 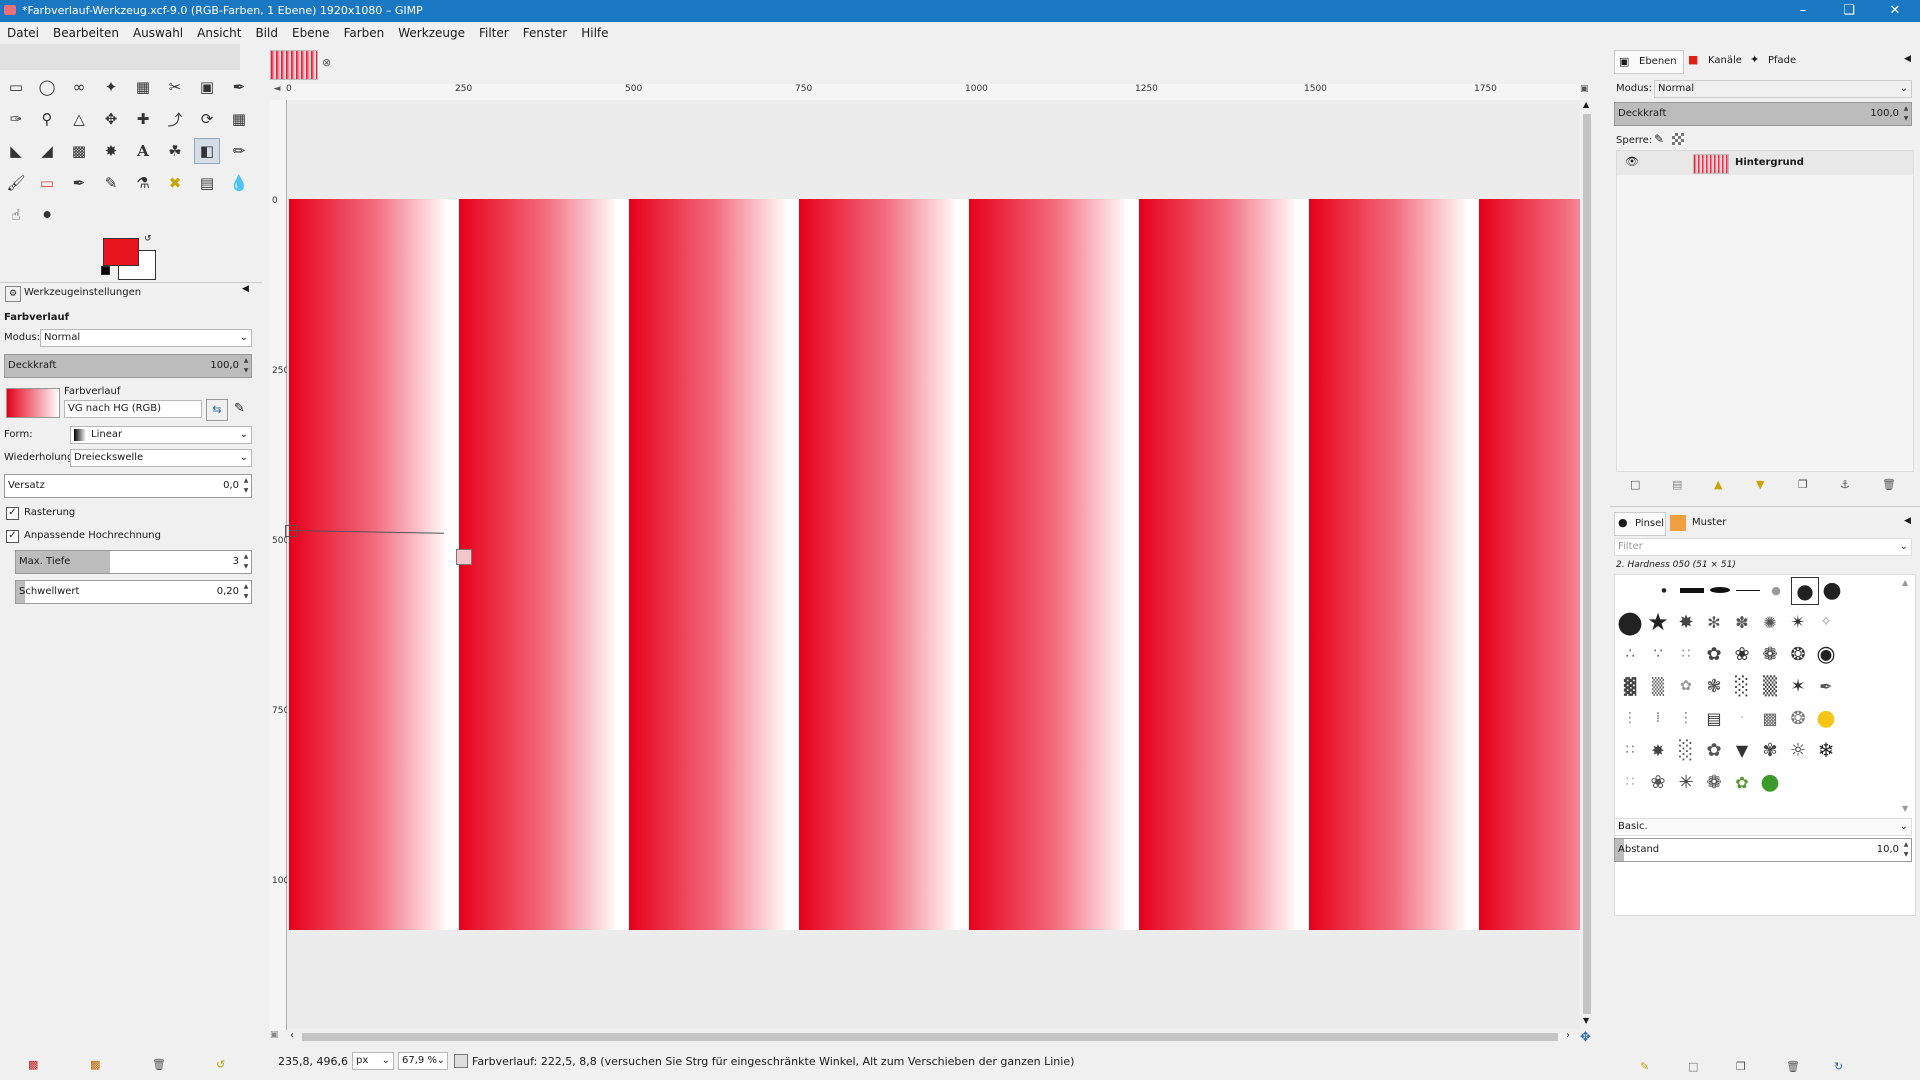 I want to click on brush-block, so click(x=1692, y=590).